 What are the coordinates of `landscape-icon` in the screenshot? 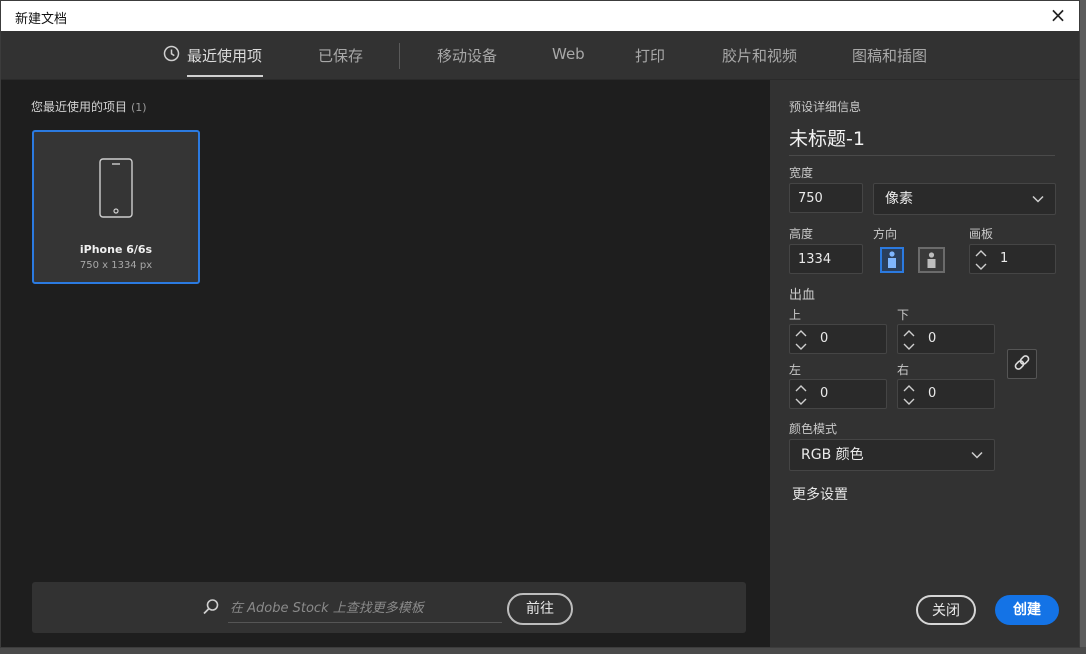 It's located at (931, 260).